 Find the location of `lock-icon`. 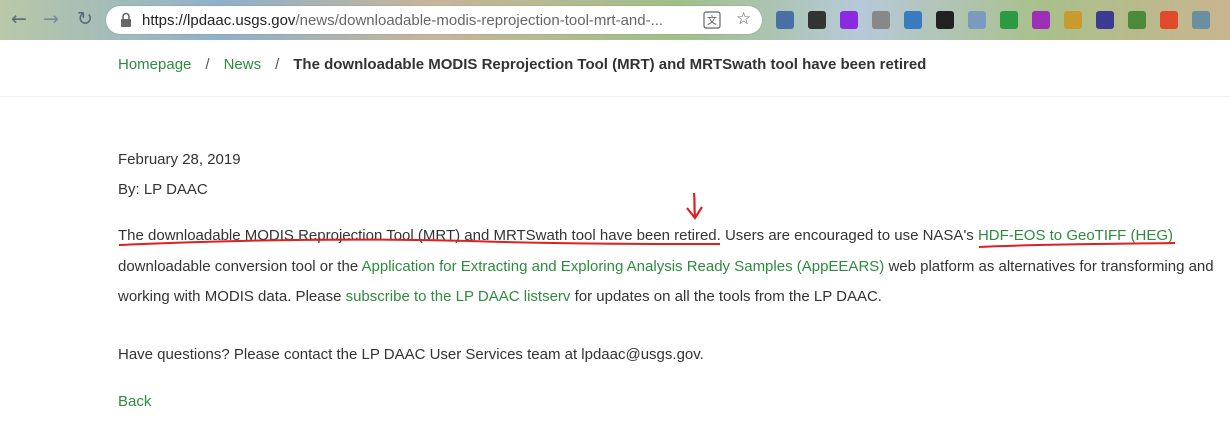

lock-icon is located at coordinates (126, 19).